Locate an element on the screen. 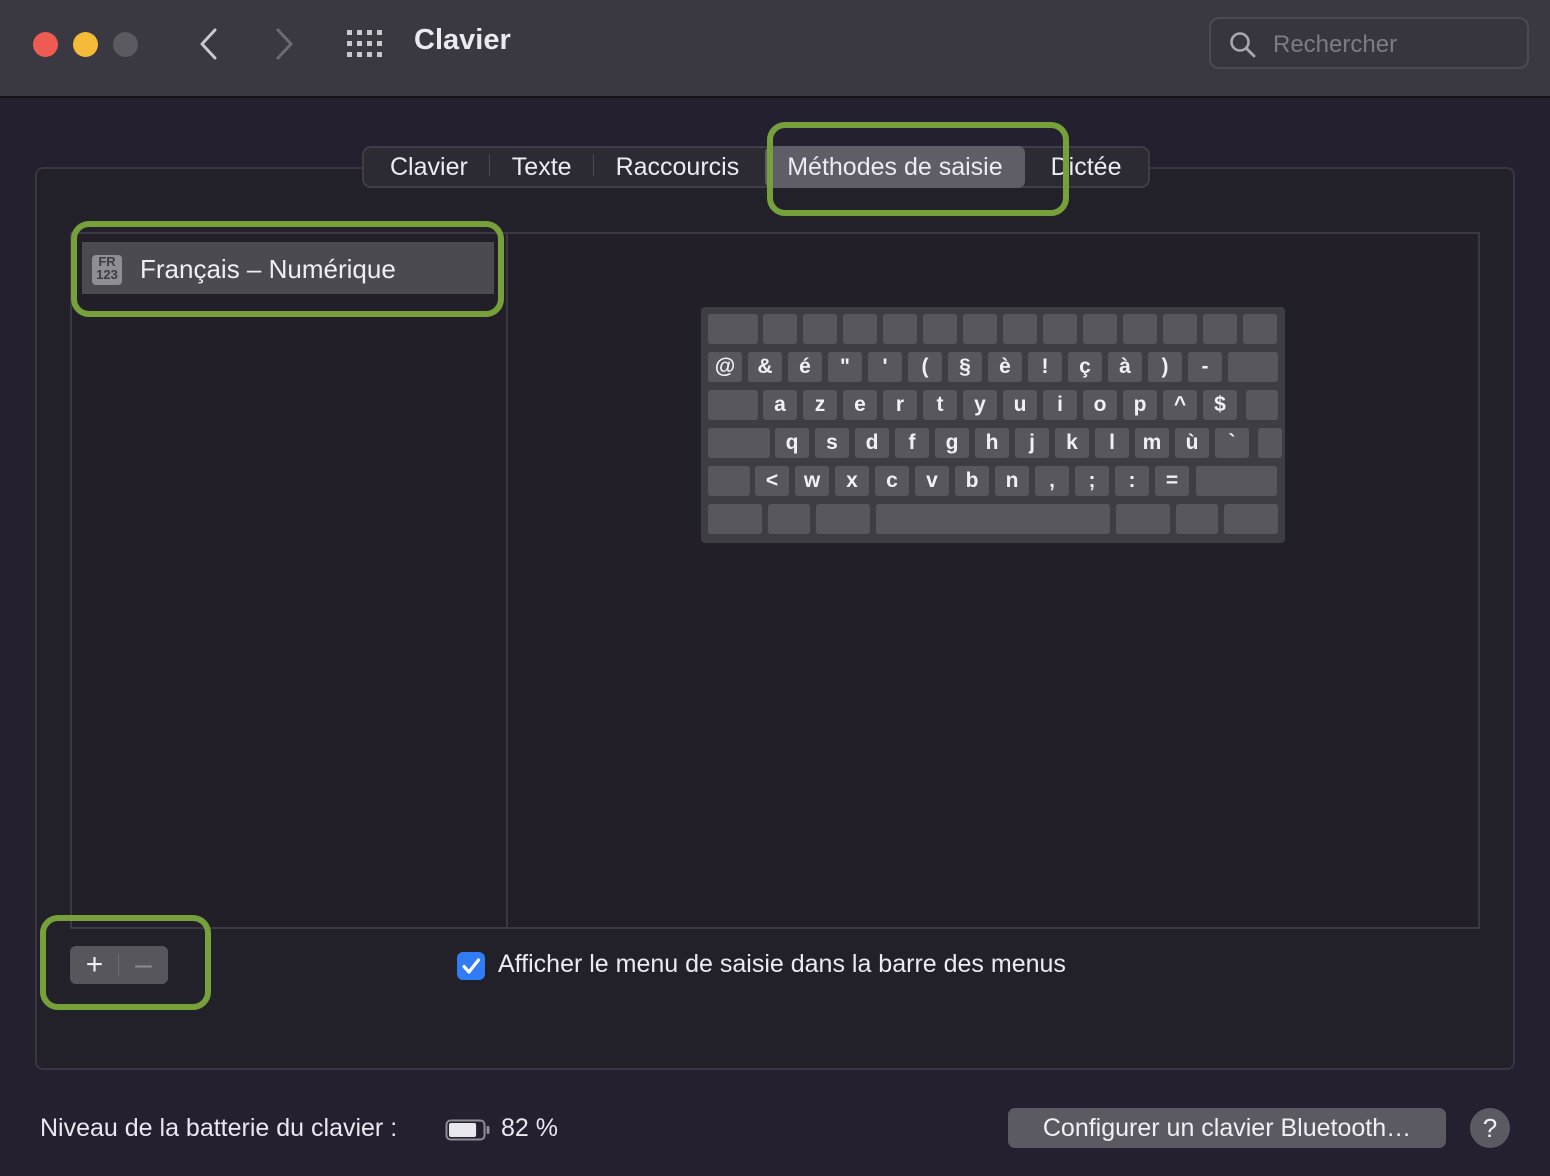  highlight-add-remove is located at coordinates (125, 962).